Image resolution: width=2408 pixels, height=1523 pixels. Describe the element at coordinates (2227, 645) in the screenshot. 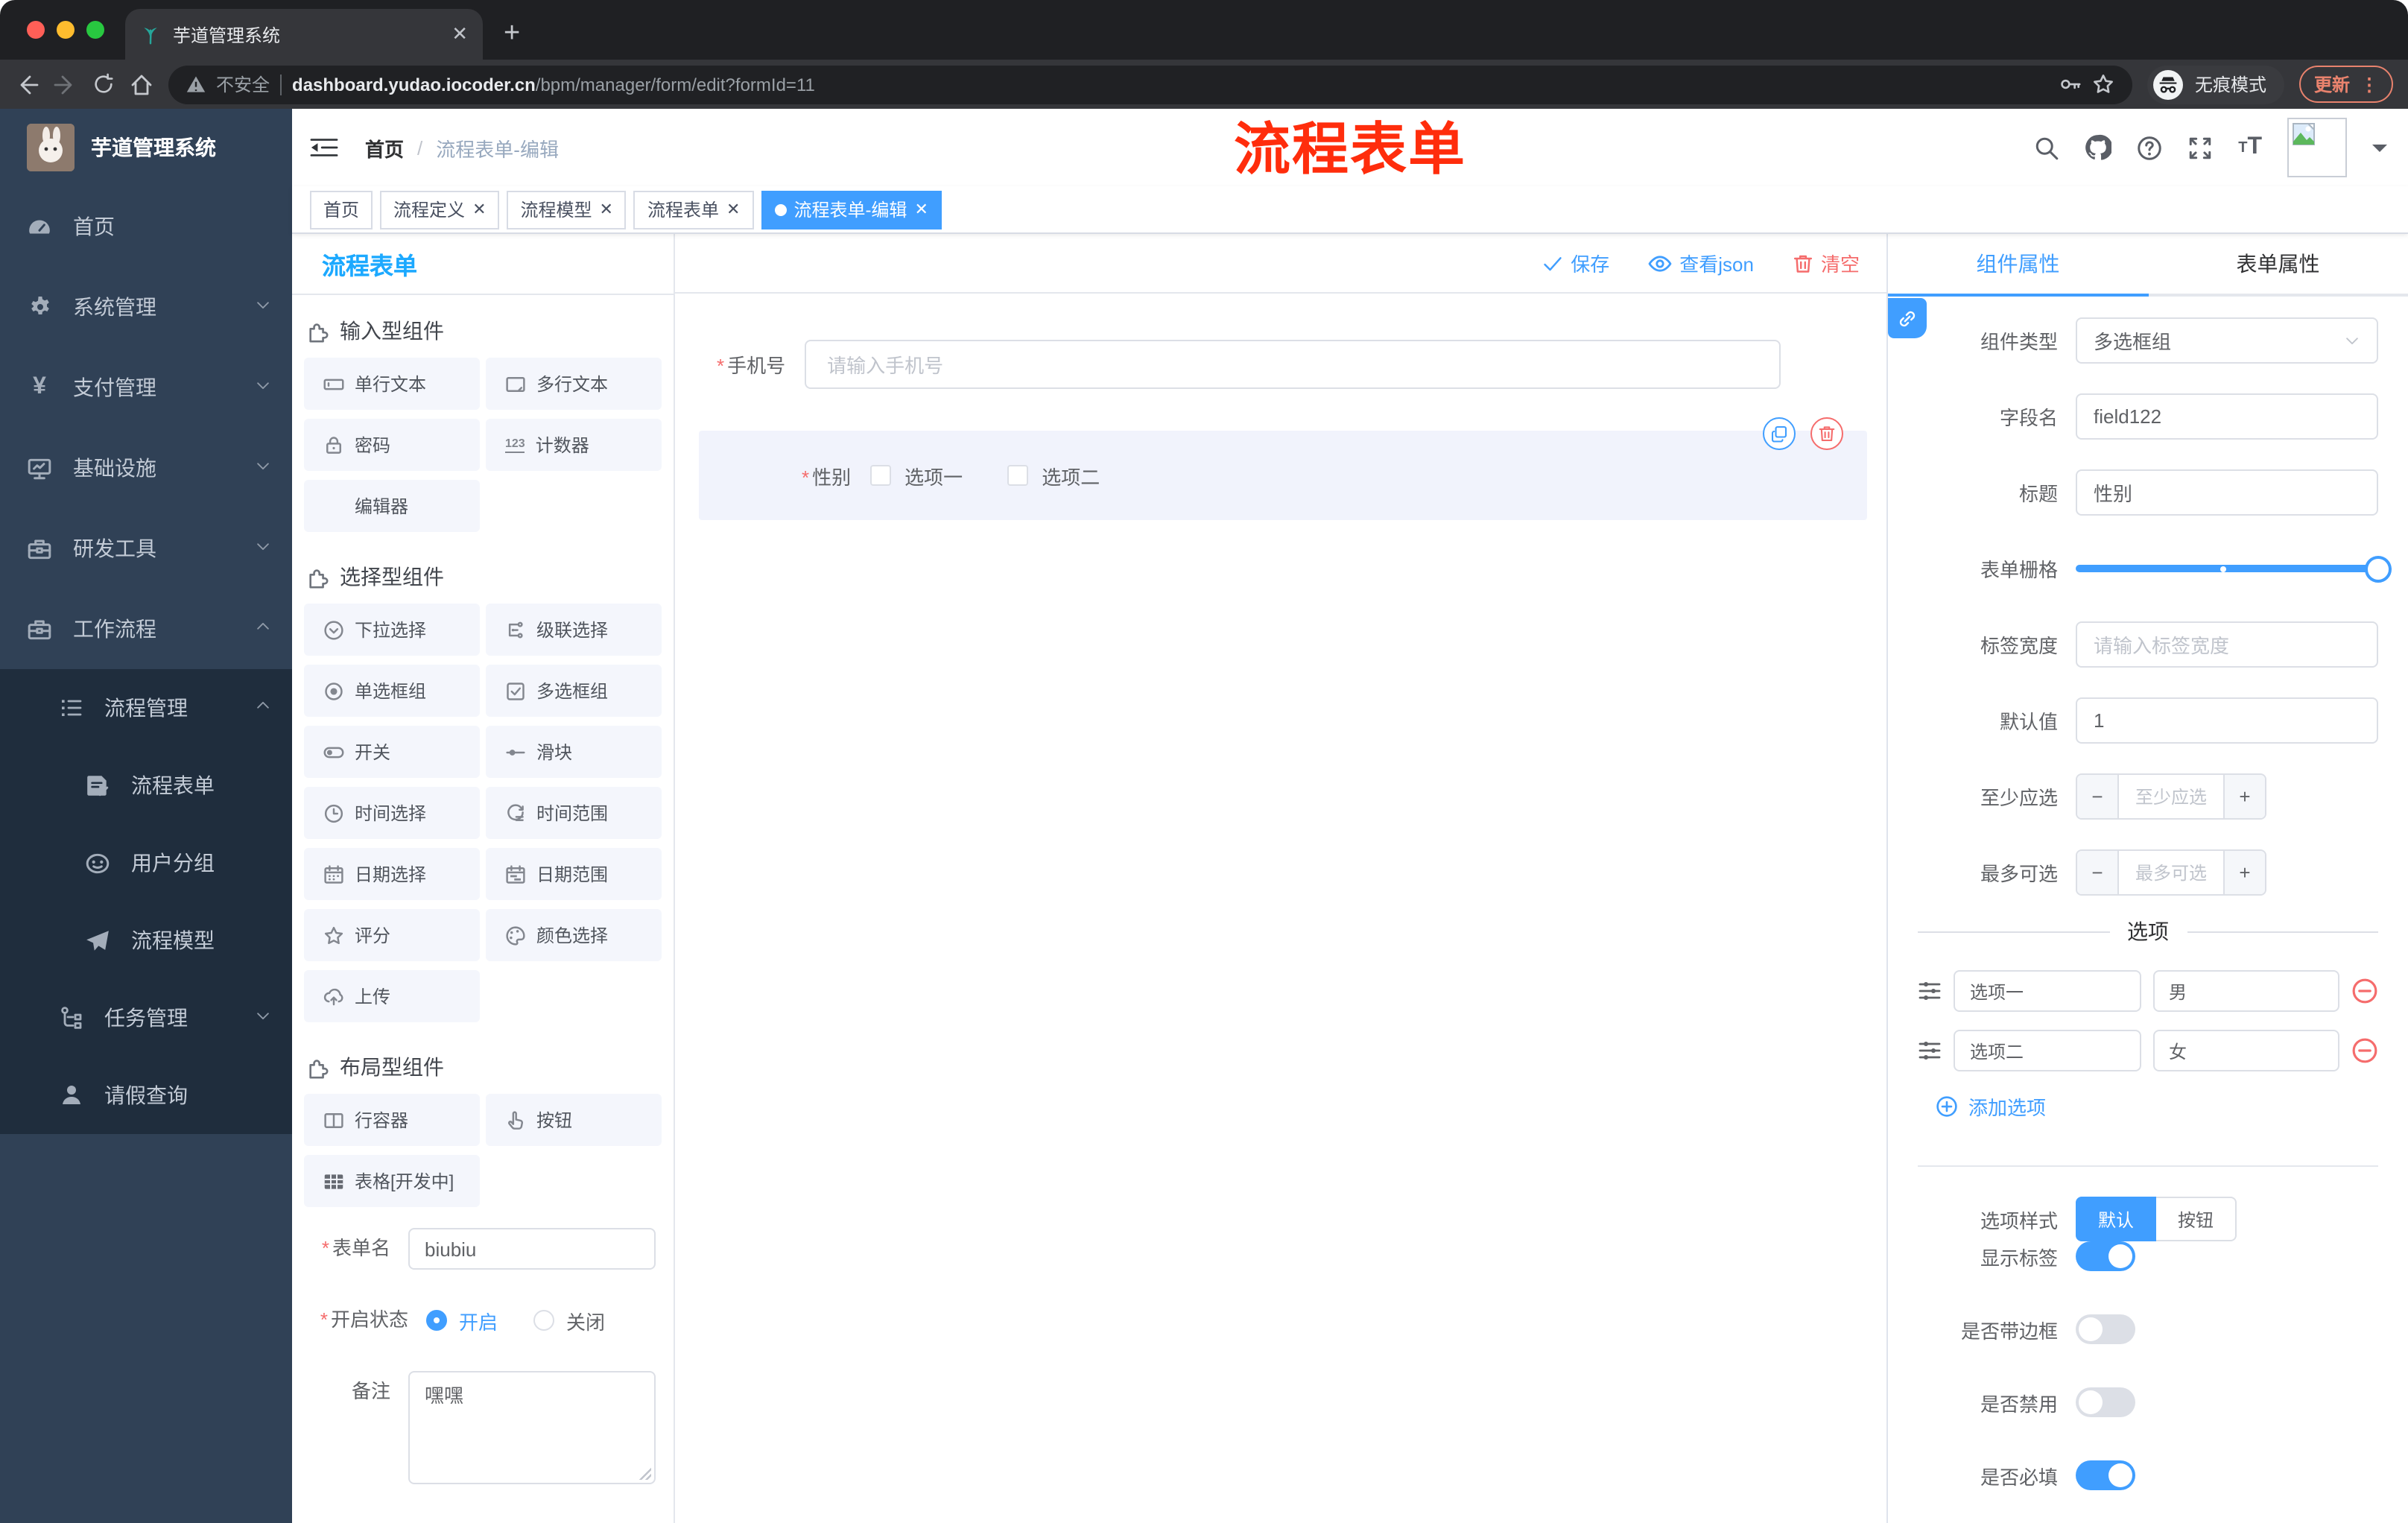

I see `label-width-input: 请输入标签宽度` at that location.